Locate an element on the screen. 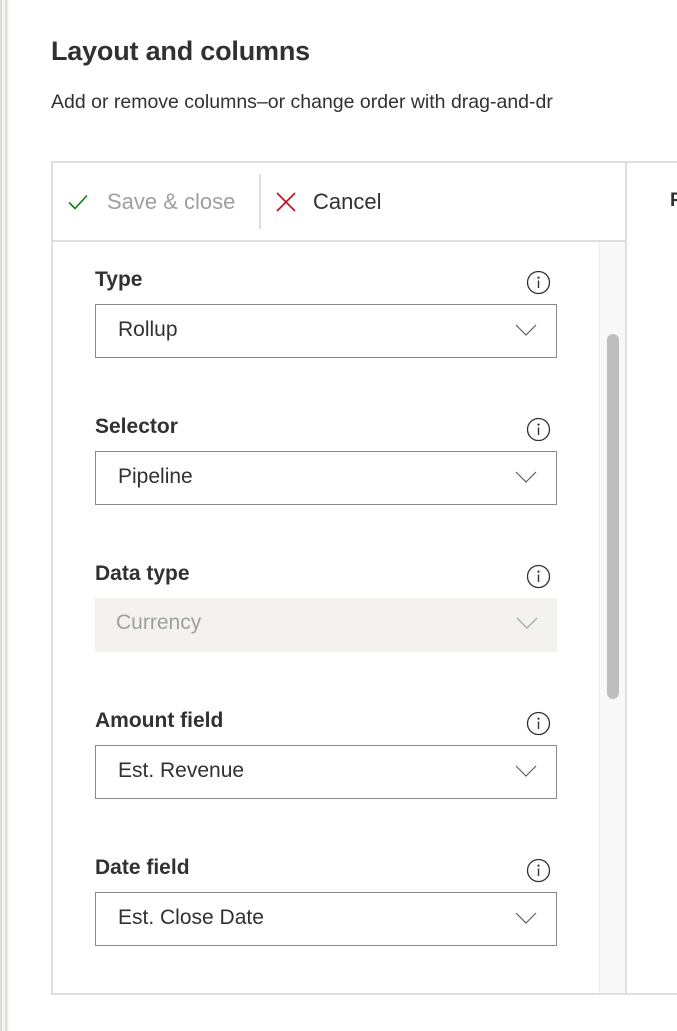  field-label: Data type is located at coordinates (142, 573).